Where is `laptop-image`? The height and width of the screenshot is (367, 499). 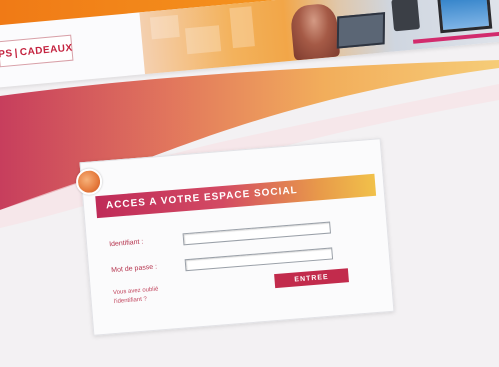 laptop-image is located at coordinates (361, 30).